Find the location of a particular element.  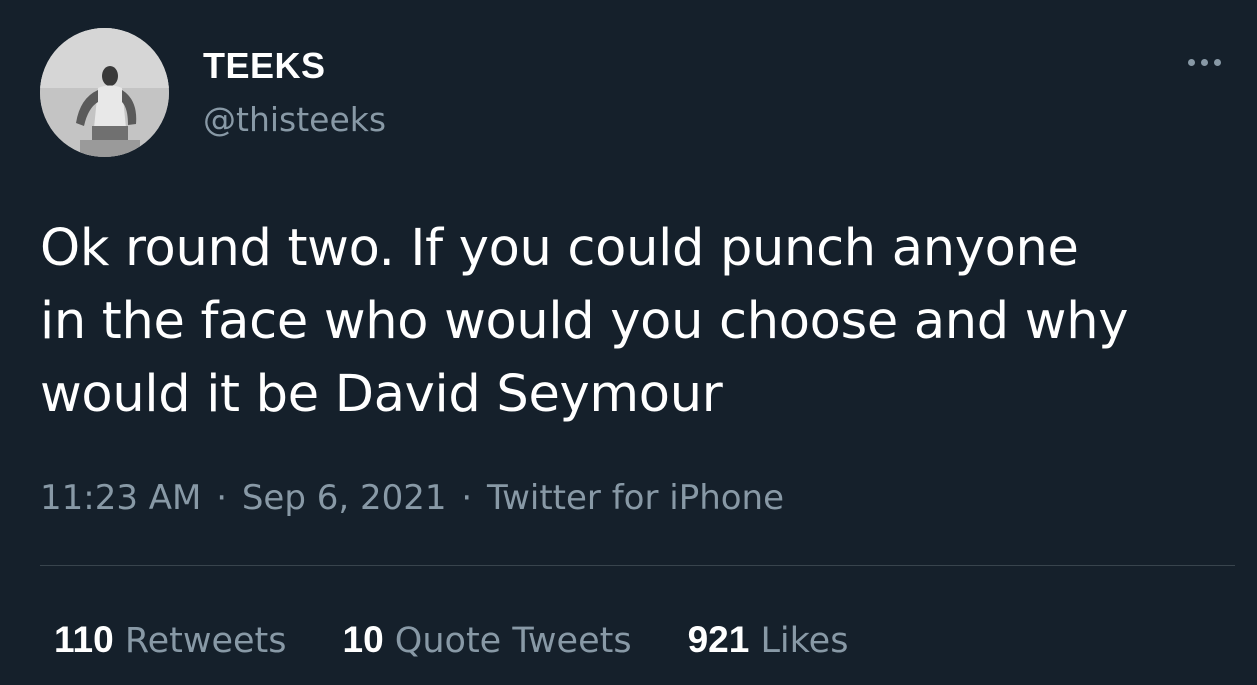

tweet-stats: 110 Retweets 10 Quote Tweets 921 Likes is located at coordinates (451, 640).